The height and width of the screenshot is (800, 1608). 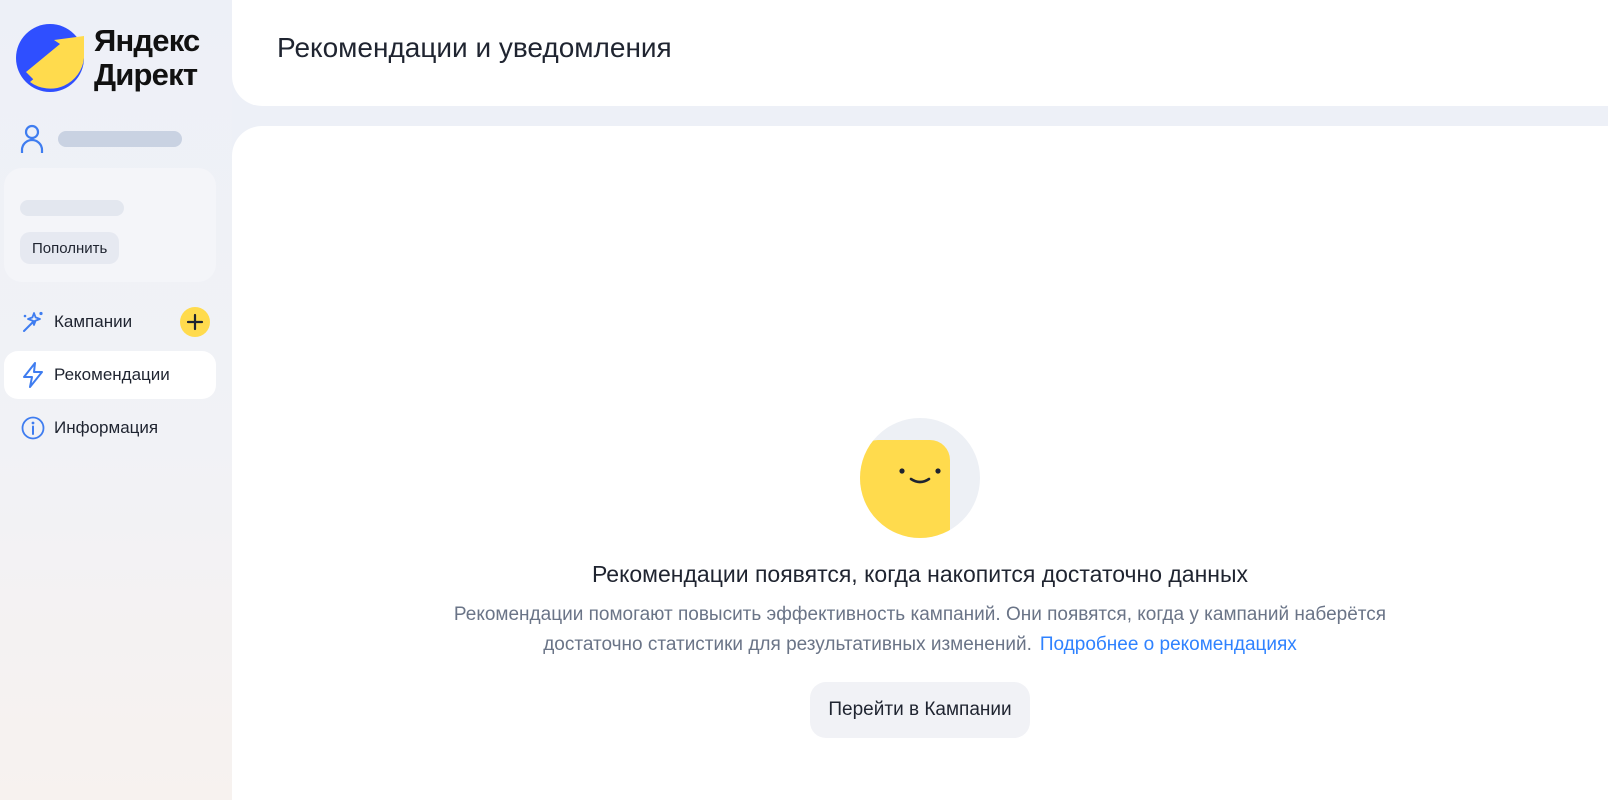 I want to click on lightning-icon, so click(x=33, y=375).